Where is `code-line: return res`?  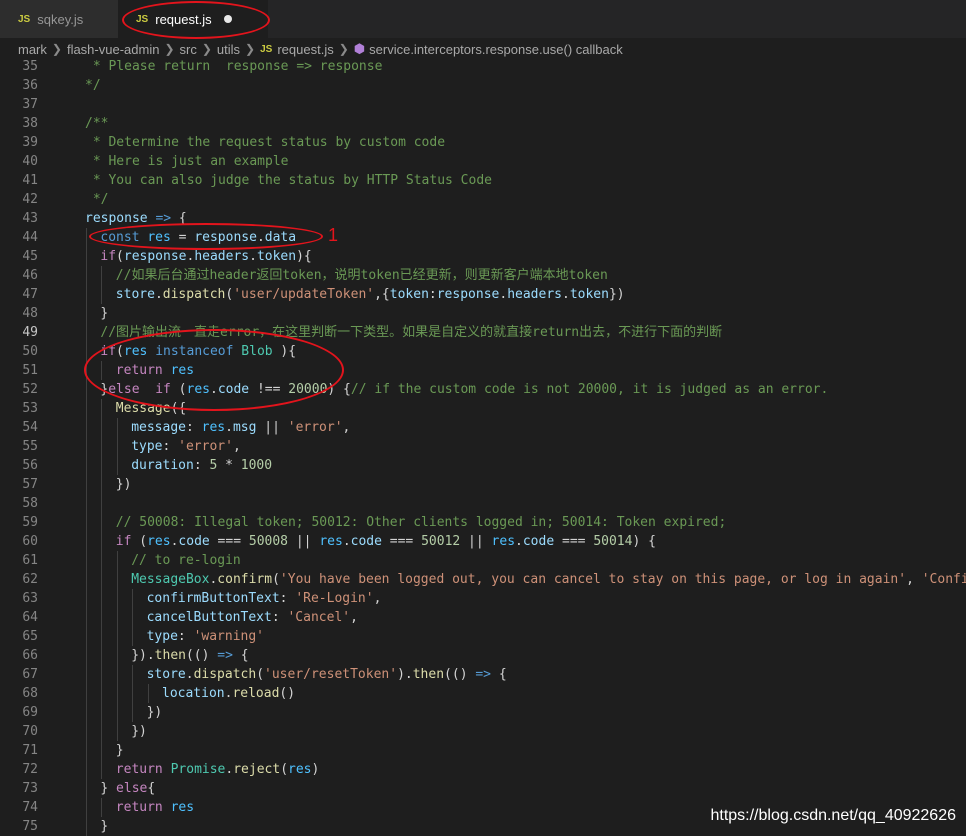 code-line: return res is located at coordinates (155, 807).